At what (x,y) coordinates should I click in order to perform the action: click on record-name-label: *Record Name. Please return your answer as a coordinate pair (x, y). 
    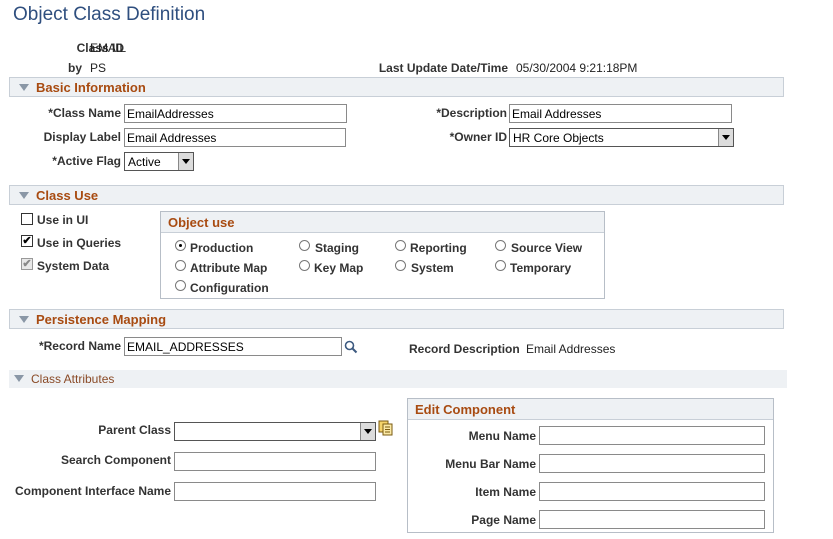
    Looking at the image, I should click on (79, 346).